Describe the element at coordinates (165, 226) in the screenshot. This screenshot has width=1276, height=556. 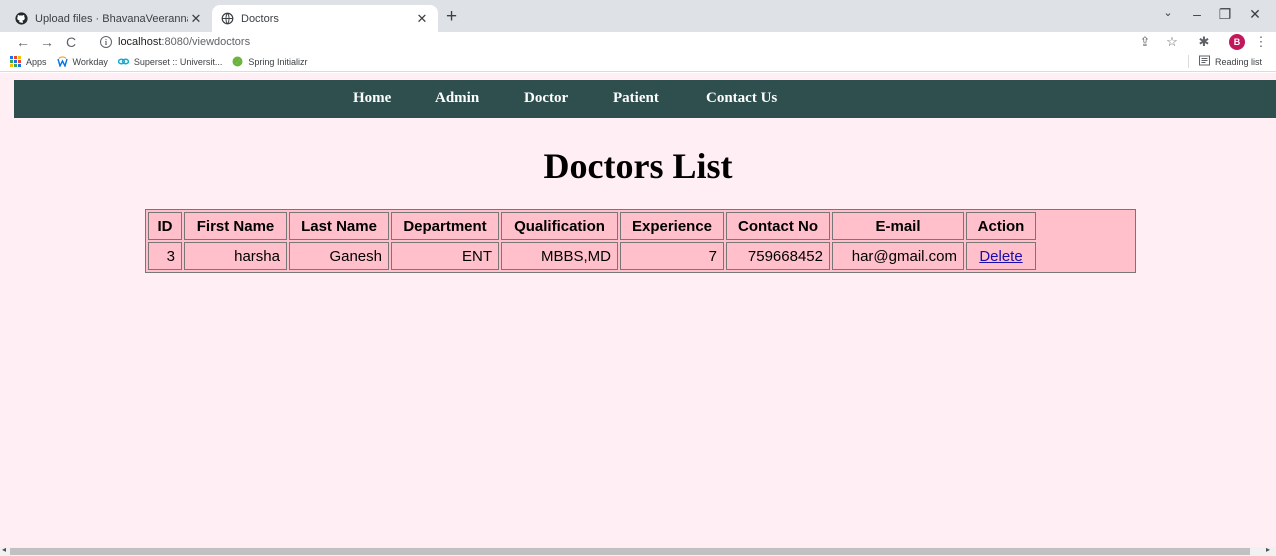
I see `column-header-id: ID` at that location.